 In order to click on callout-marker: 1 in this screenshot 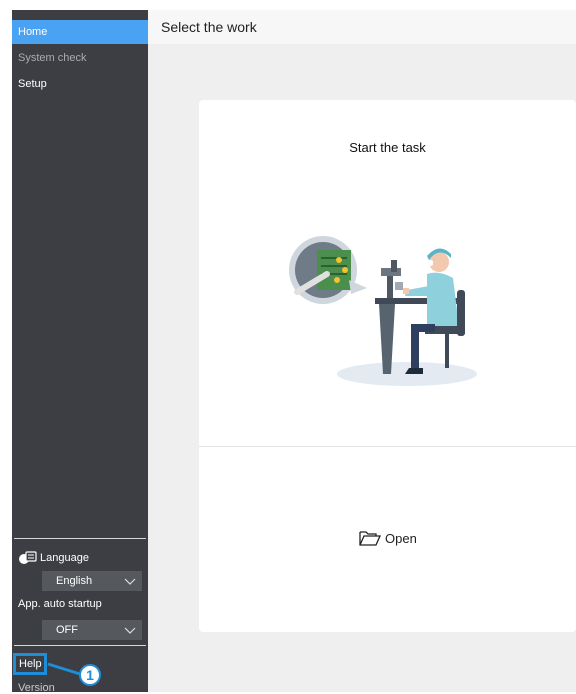, I will do `click(90, 675)`.